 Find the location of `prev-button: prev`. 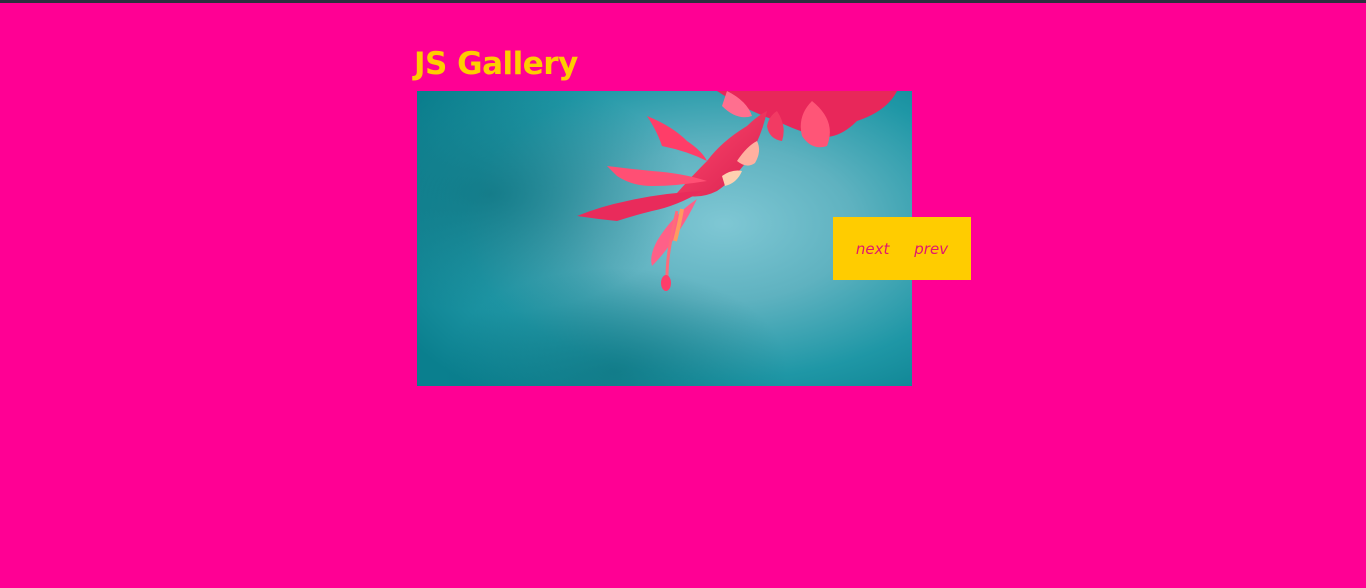

prev-button: prev is located at coordinates (931, 249).